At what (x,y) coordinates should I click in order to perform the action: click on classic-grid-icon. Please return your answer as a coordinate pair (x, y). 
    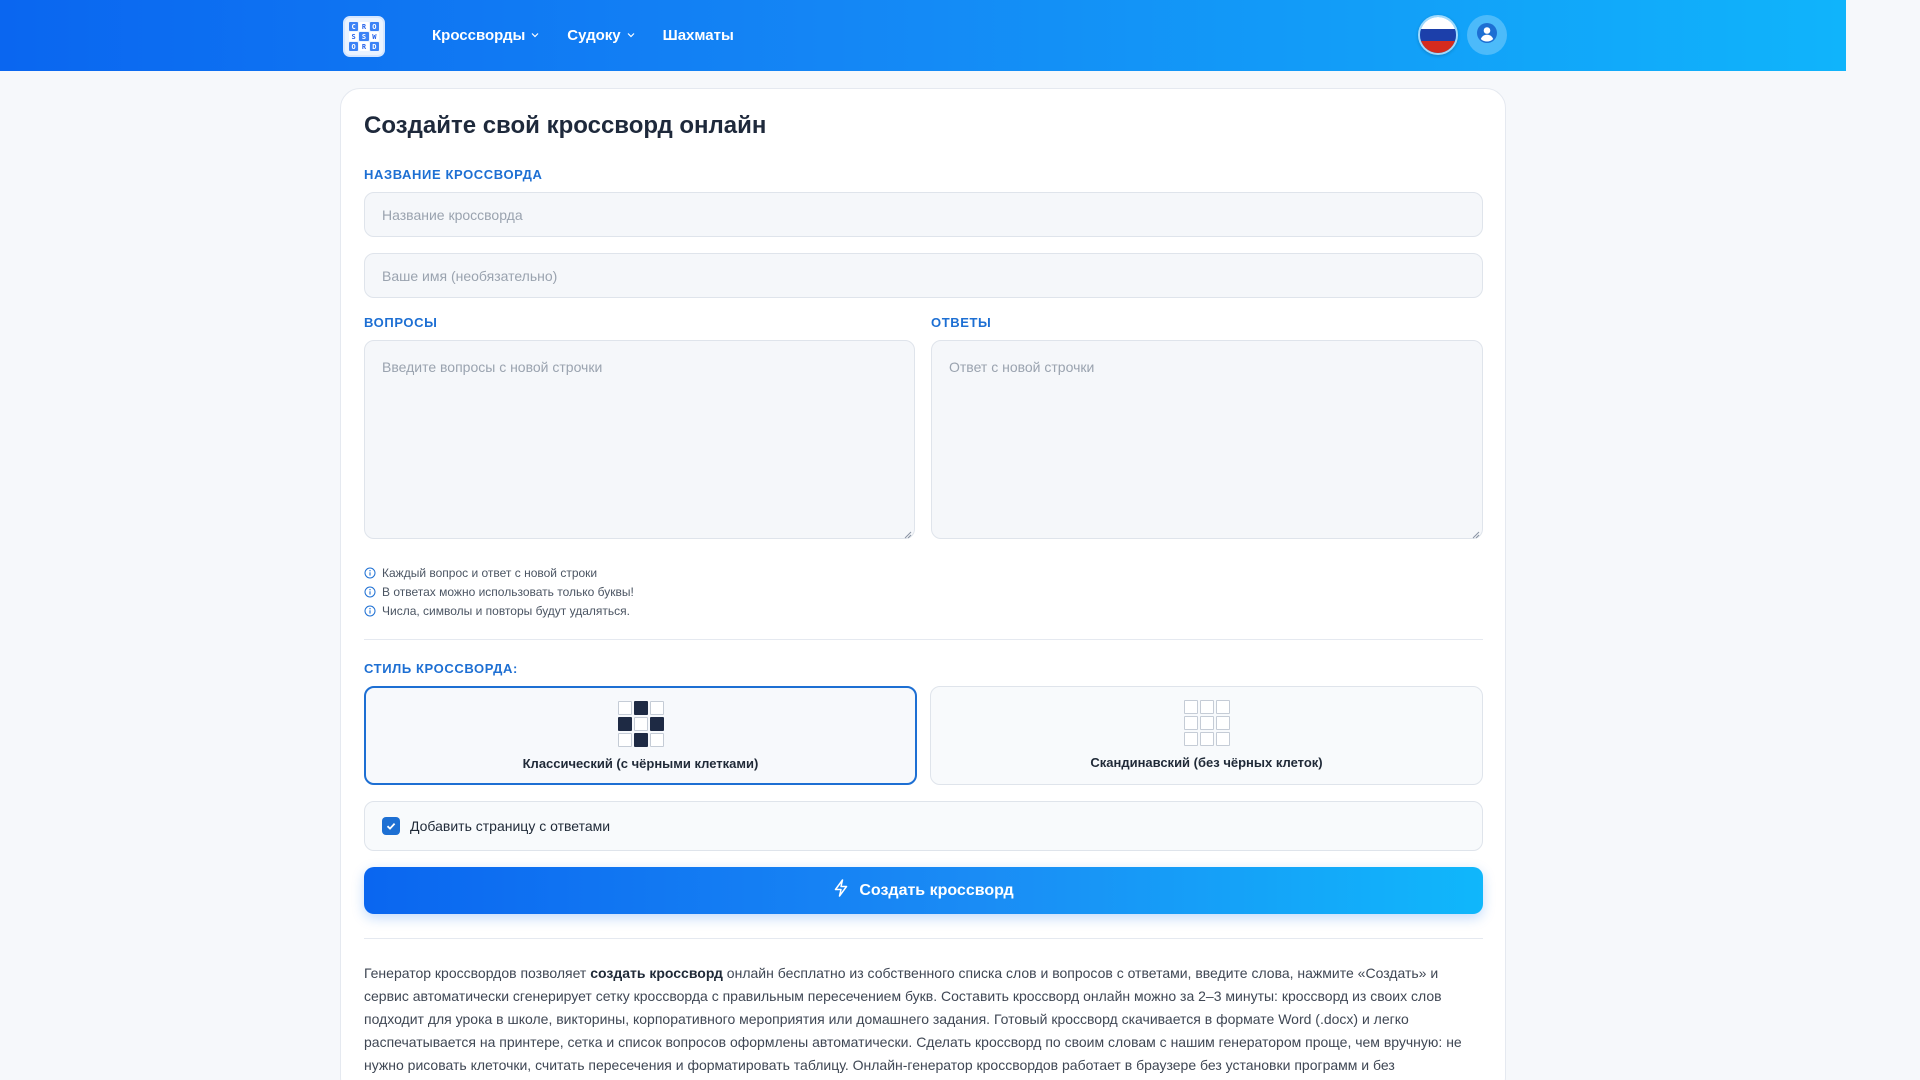
    Looking at the image, I should click on (640, 724).